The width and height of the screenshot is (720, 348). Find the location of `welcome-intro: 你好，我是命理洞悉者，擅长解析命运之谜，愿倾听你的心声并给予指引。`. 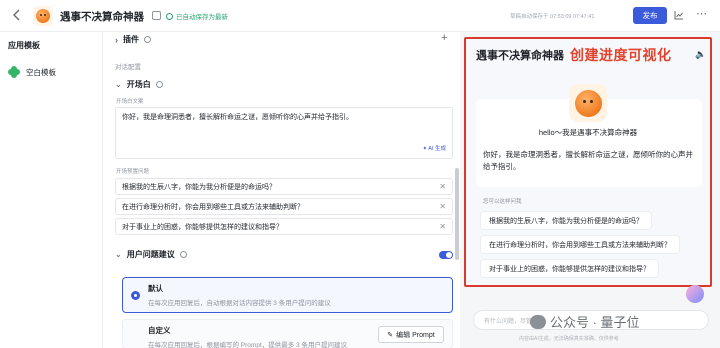

welcome-intro: 你好，我是命理洞悉者，擅长解析命运之谜，愿倾听你的心声并给予指引。 is located at coordinates (588, 160).